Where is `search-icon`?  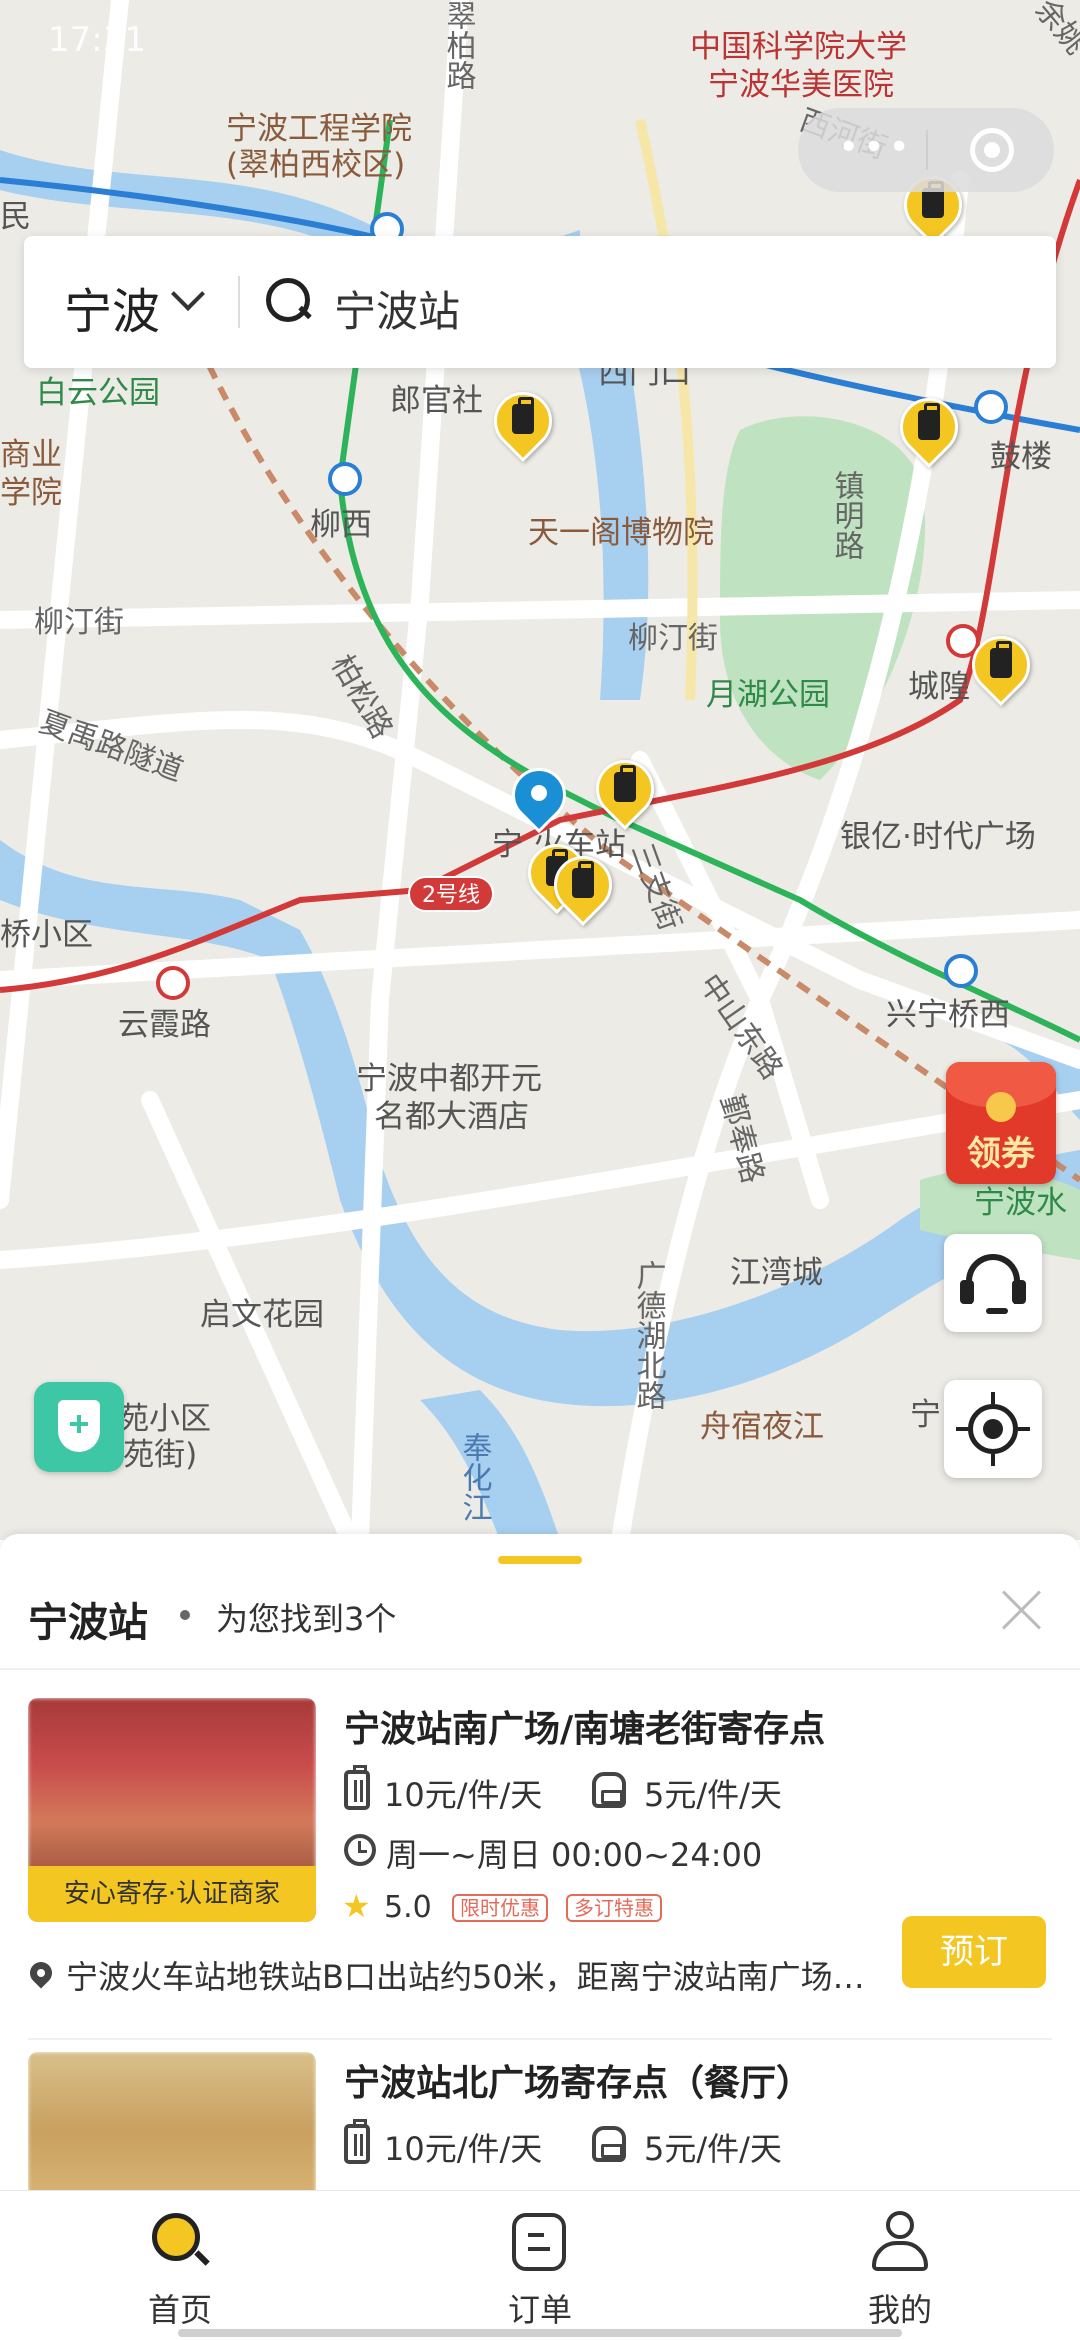
search-icon is located at coordinates (289, 301).